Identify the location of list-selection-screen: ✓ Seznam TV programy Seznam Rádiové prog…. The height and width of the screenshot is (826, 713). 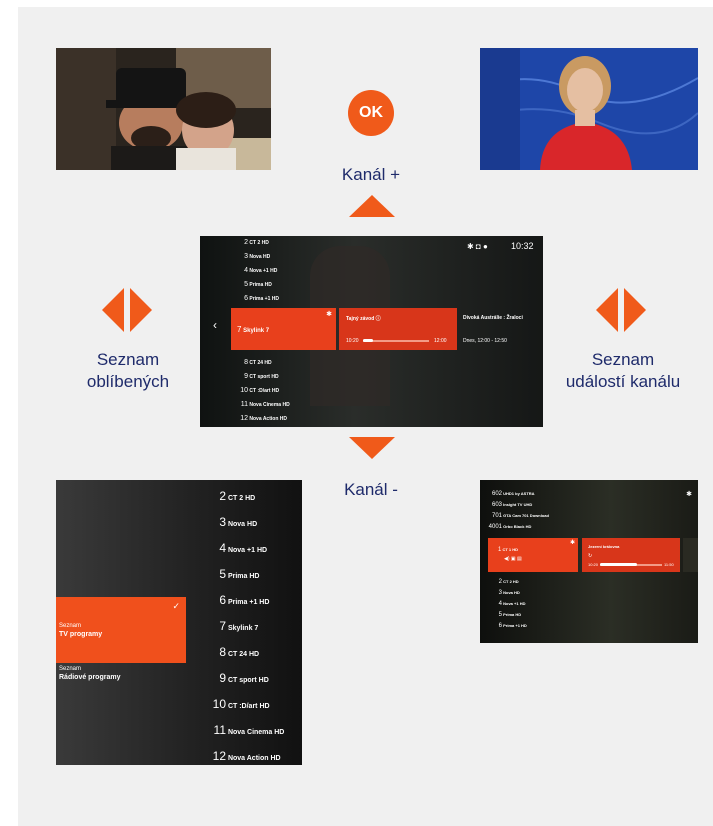
(179, 622).